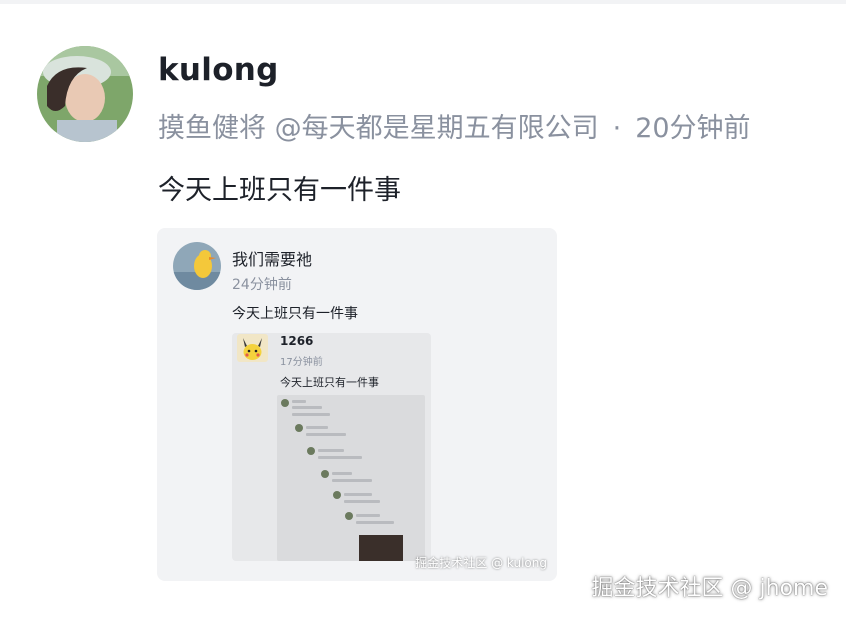  I want to click on thumbnail-photo, so click(381, 548).